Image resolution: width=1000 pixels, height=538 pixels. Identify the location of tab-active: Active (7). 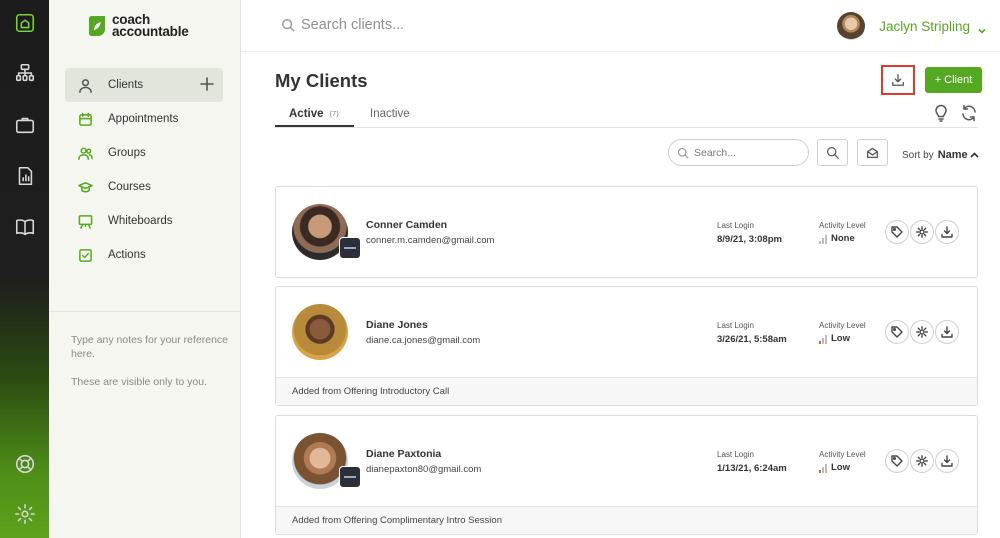
(314, 114).